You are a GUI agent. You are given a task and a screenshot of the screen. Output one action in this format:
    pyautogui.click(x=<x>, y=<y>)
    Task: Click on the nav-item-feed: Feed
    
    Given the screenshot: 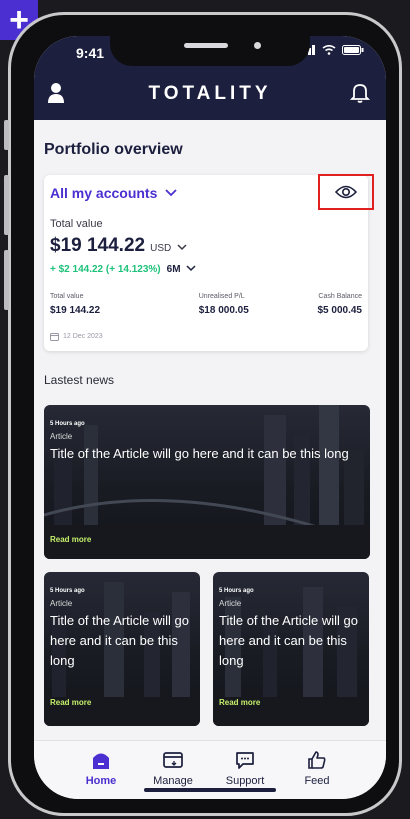 What is the action you would take?
    pyautogui.click(x=317, y=768)
    